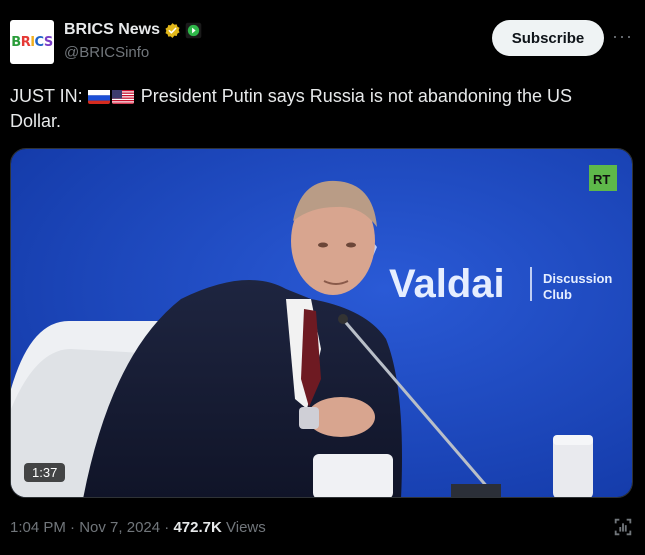 The image size is (645, 555). Describe the element at coordinates (447, 284) in the screenshot. I see `backdrop-title: Valdai` at that location.